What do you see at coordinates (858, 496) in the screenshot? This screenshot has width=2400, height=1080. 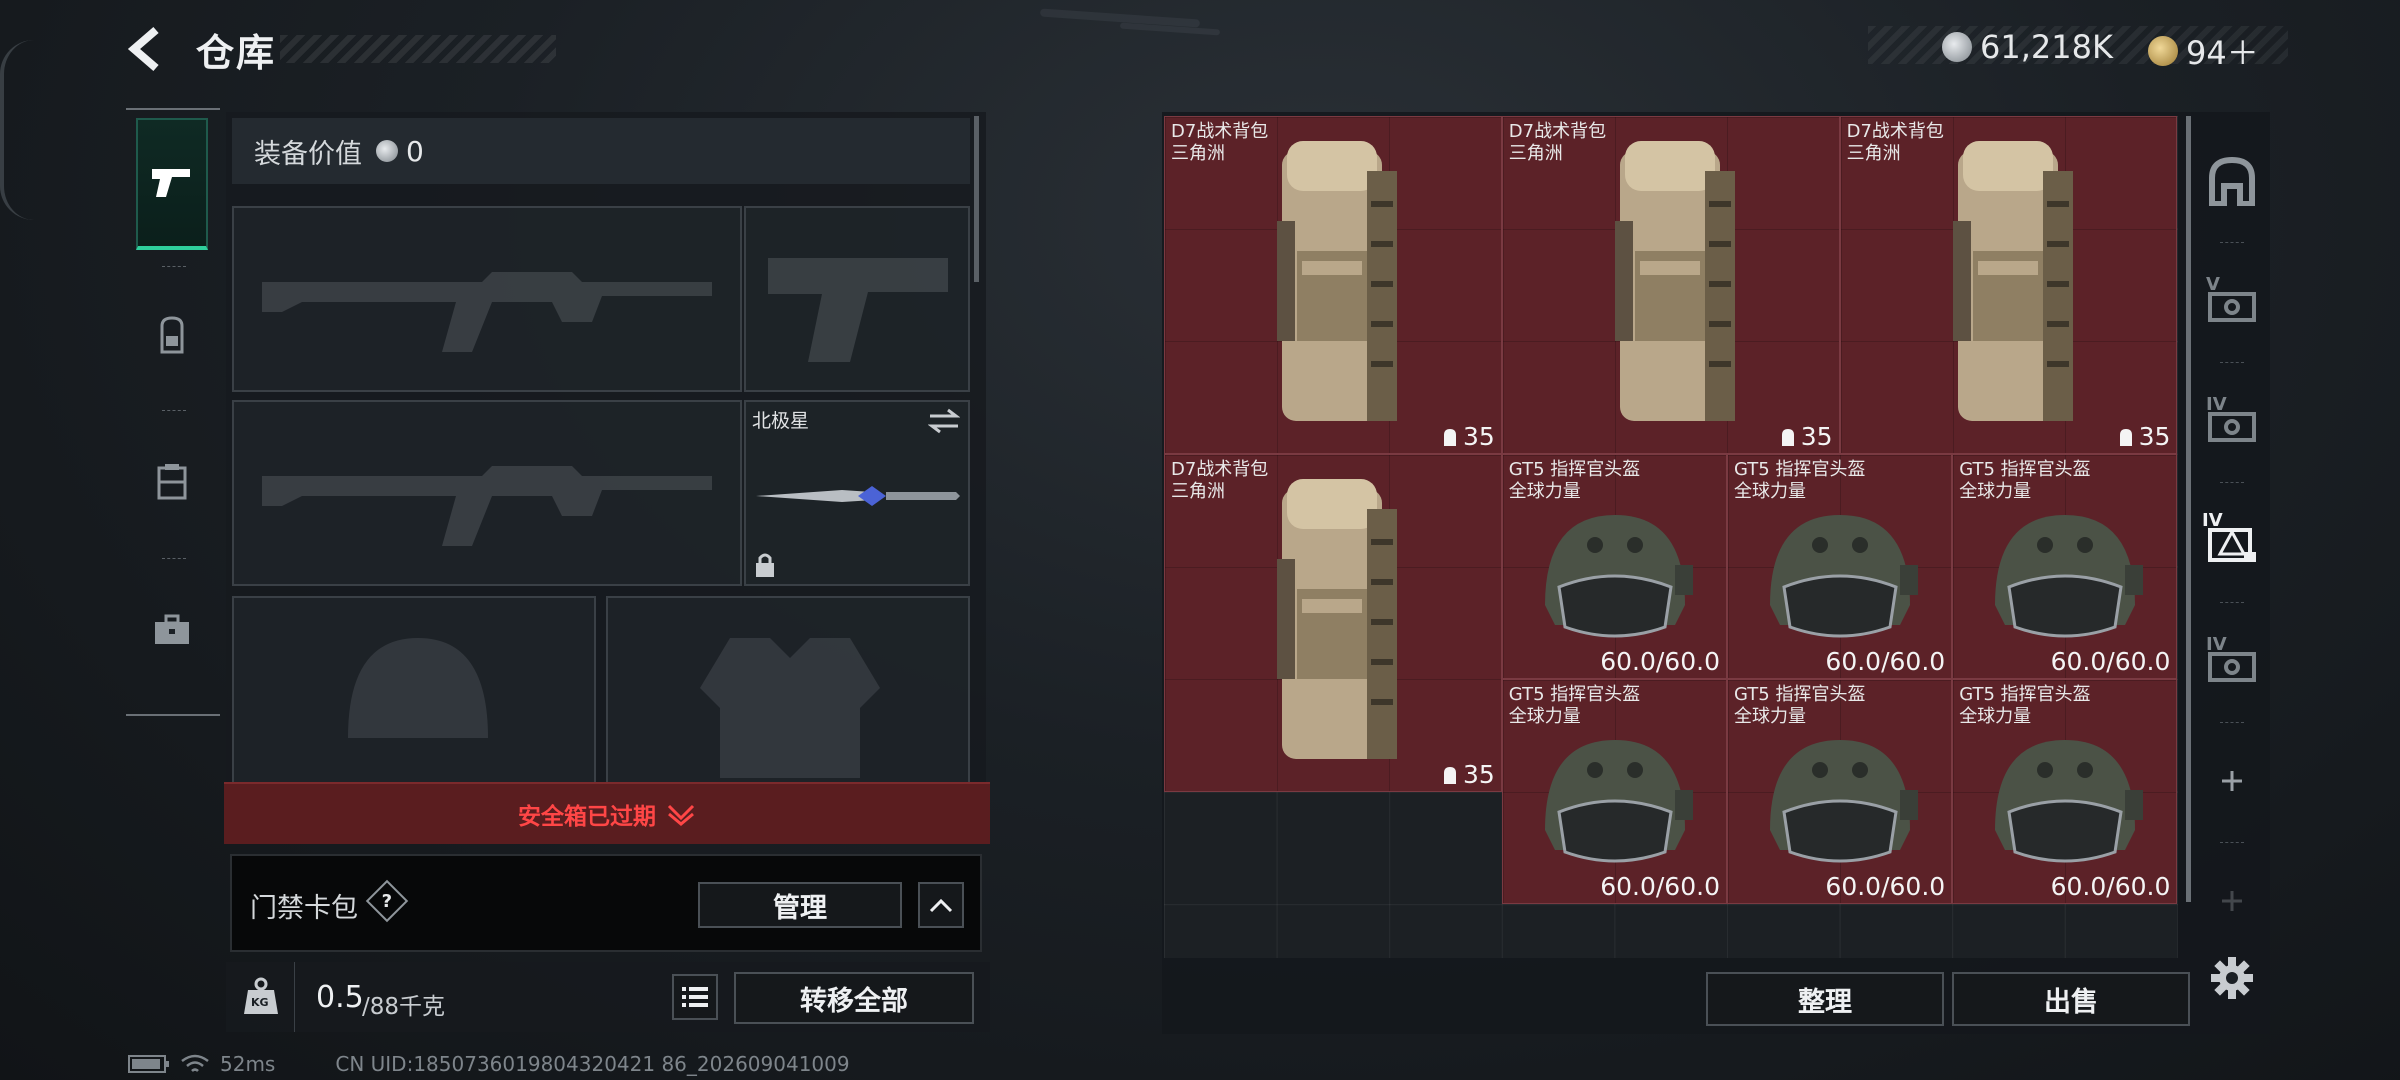 I see `knife-icon` at bounding box center [858, 496].